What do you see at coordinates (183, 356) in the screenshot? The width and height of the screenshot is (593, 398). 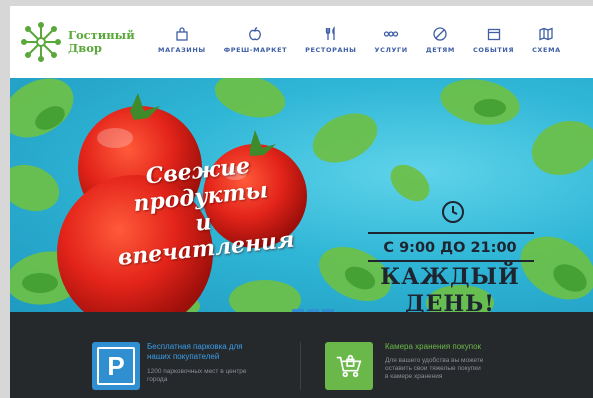 I see `parking-title-line2: наших покупателей` at bounding box center [183, 356].